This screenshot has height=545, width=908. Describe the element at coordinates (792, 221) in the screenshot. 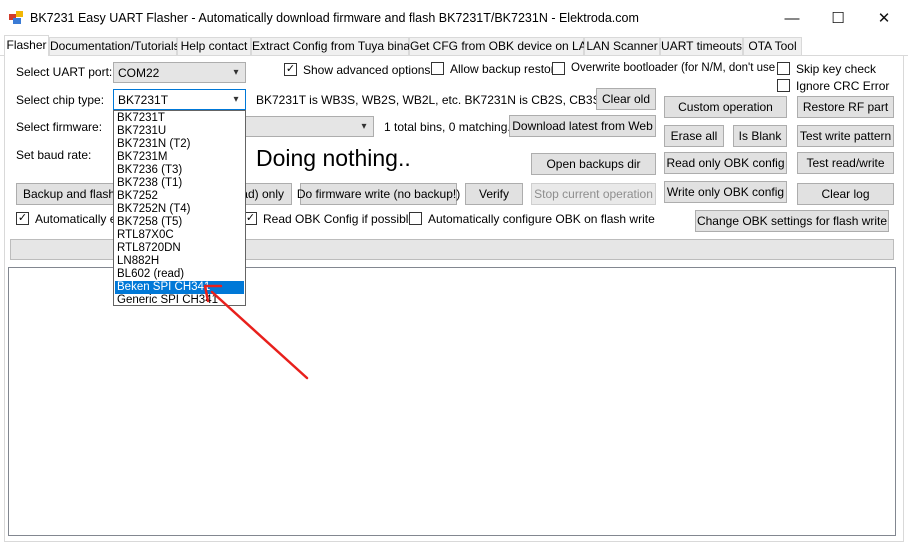

I see `change-obk-settings-button: Change OBK settings for flash write` at that location.